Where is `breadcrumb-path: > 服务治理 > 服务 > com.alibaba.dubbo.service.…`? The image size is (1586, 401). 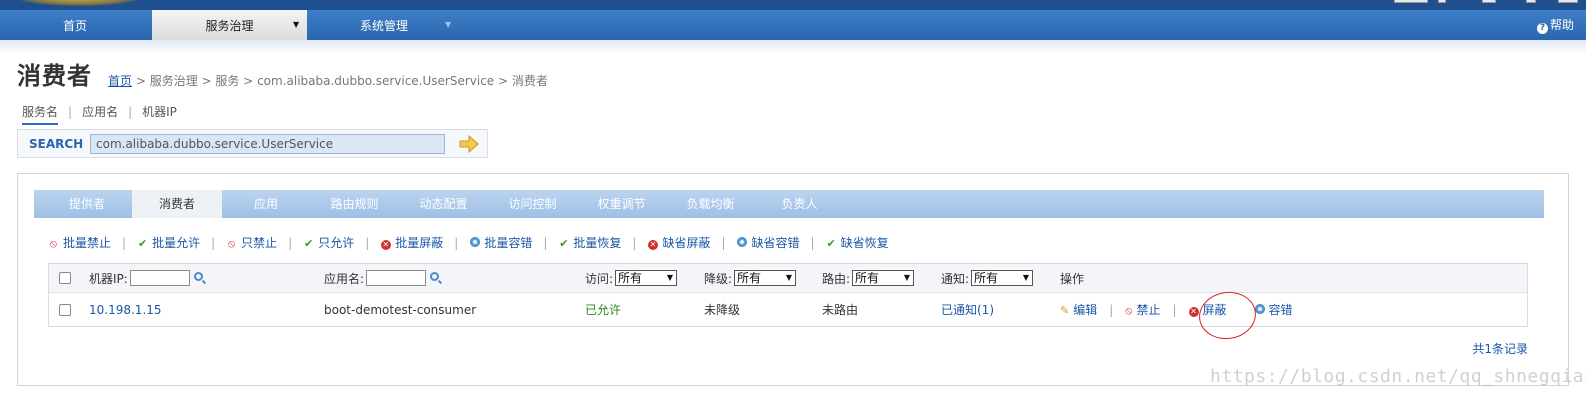
breadcrumb-path: > 服务治理 > 服务 > com.alibaba.dubbo.service.… is located at coordinates (340, 81).